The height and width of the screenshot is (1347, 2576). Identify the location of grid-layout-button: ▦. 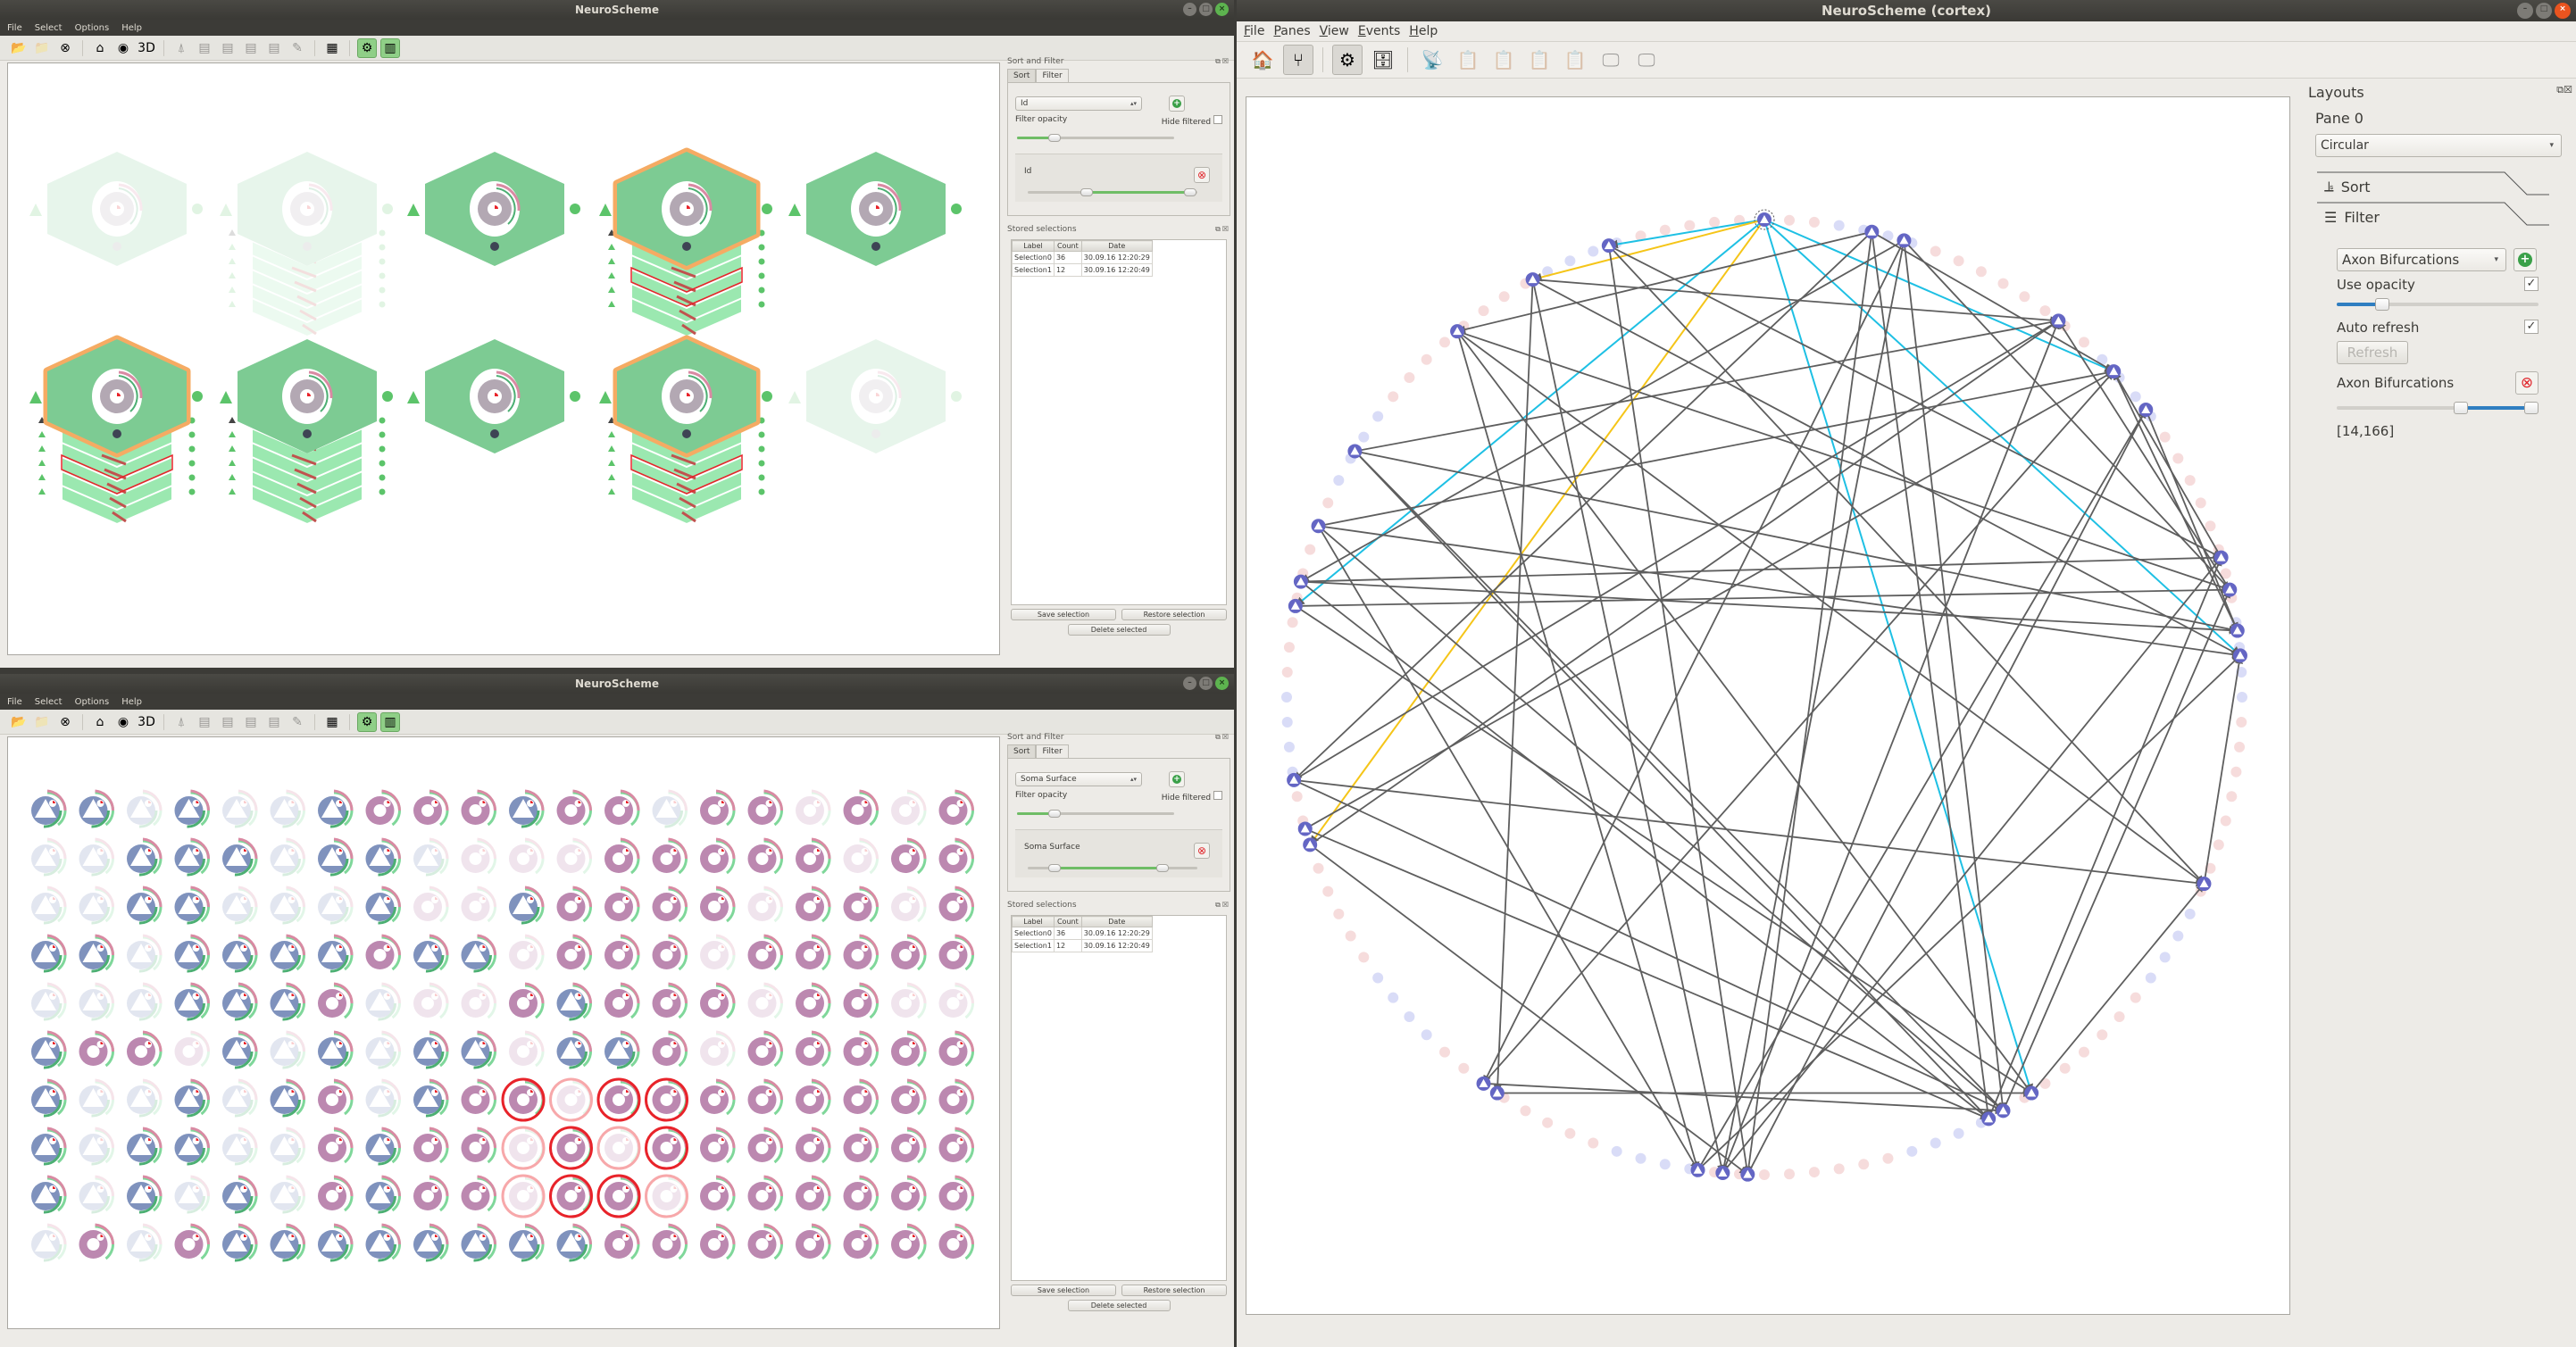
(332, 722).